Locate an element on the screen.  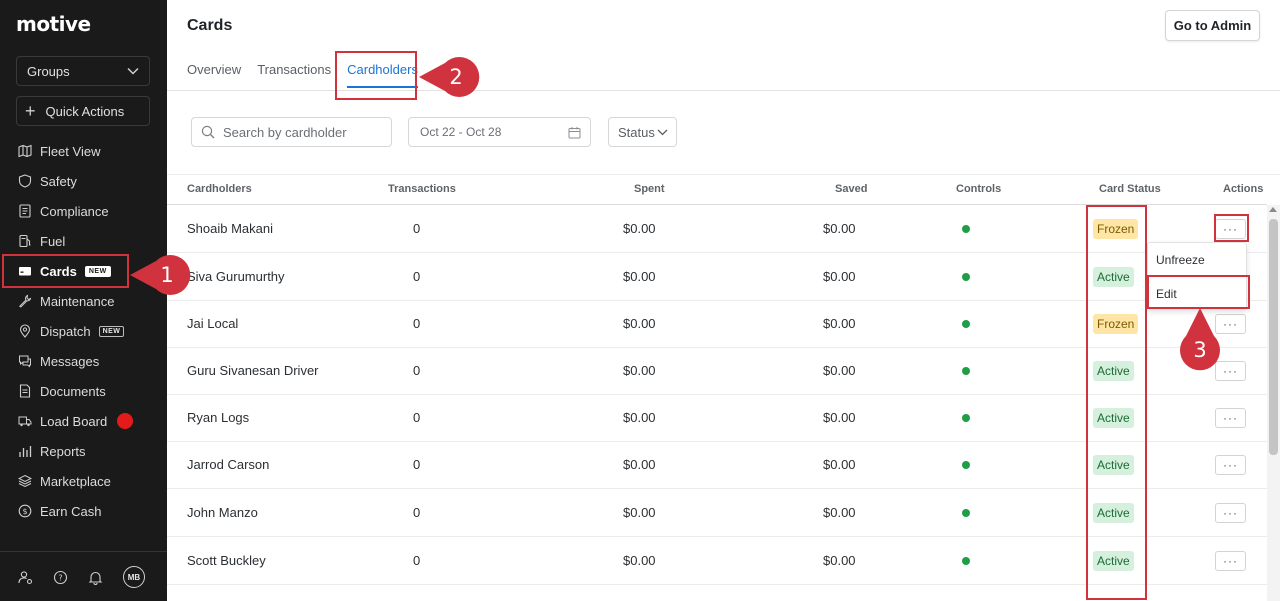
column-header-spent: Spent is located at coordinates (649, 189).